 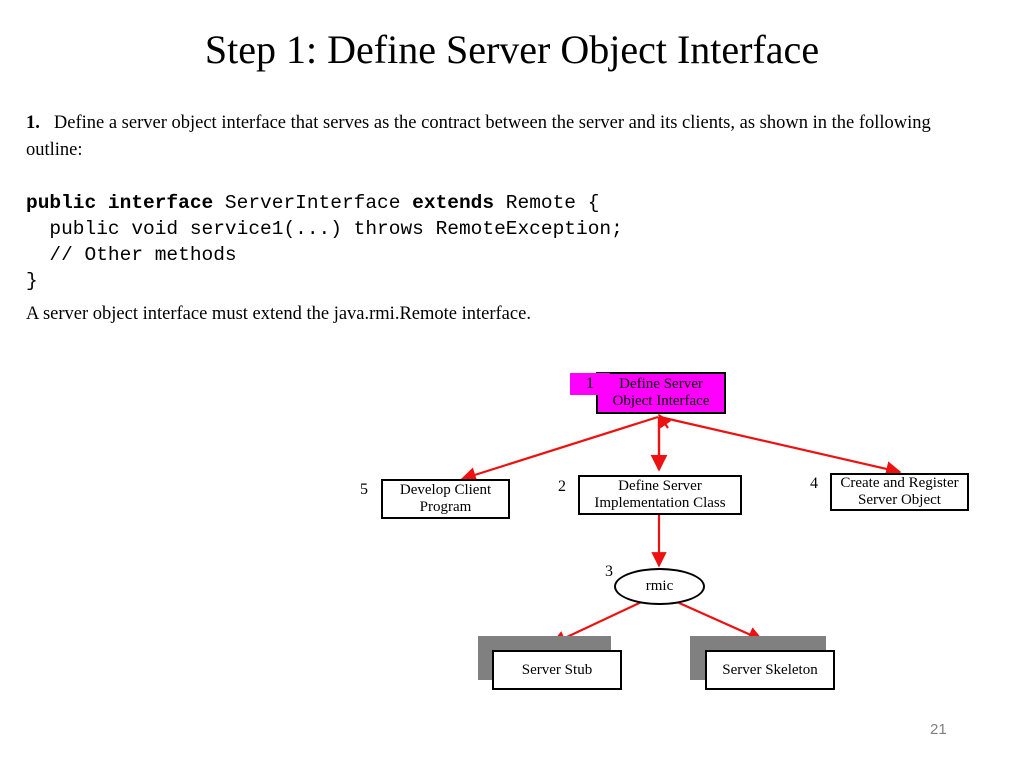 I want to click on node-label-develop-client-program: Develop Client Program, so click(x=445, y=498).